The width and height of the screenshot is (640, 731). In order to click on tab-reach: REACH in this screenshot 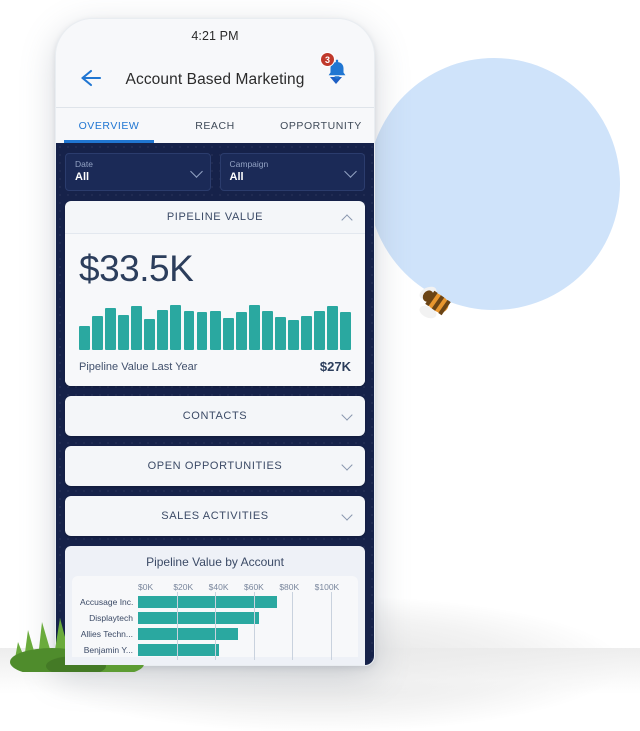, I will do `click(215, 125)`.